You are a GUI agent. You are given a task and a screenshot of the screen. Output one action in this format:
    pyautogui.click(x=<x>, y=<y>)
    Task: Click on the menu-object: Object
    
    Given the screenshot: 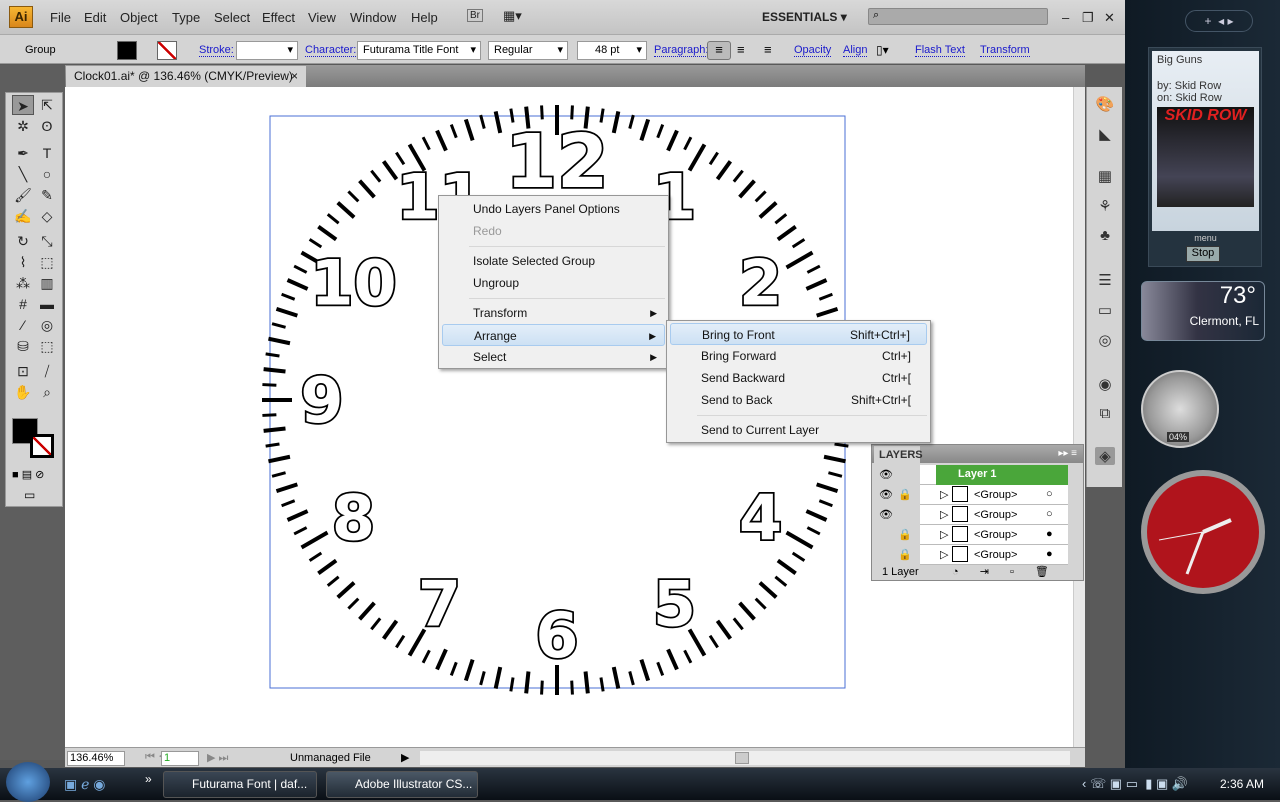 What is the action you would take?
    pyautogui.click(x=139, y=17)
    